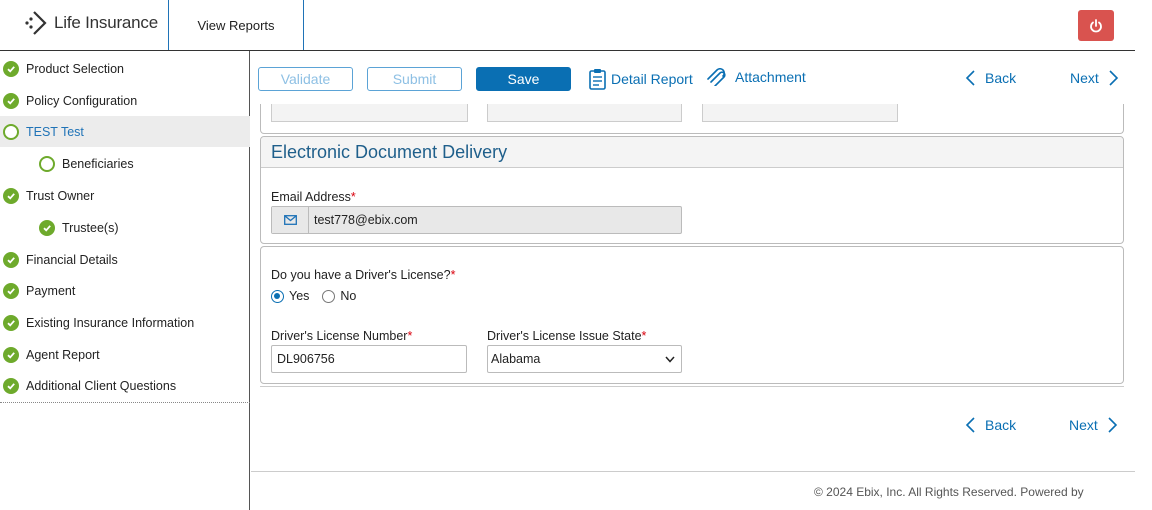 This screenshot has width=1152, height=510. I want to click on email-label: Email Address*, so click(313, 197).